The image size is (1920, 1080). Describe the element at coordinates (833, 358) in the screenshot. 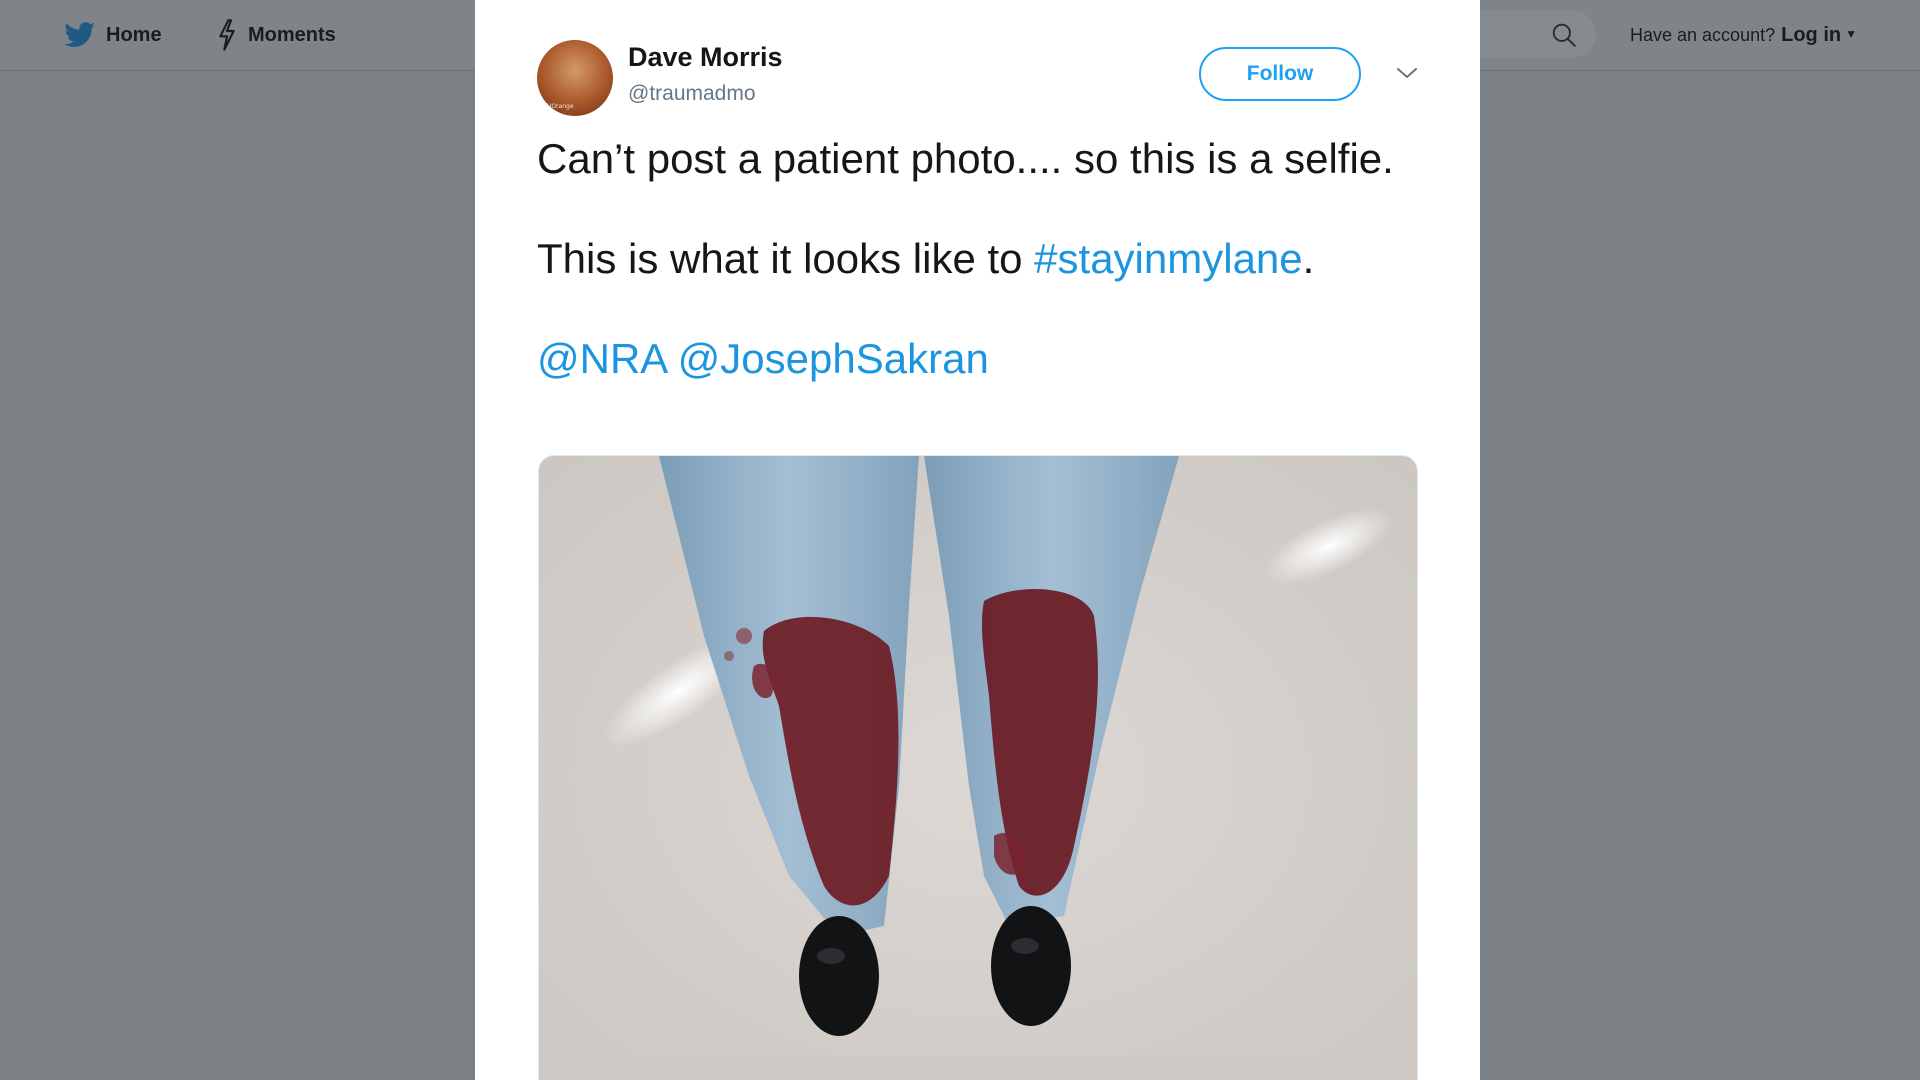

I see `mention-link-josephsakran: @JosephSakran` at that location.